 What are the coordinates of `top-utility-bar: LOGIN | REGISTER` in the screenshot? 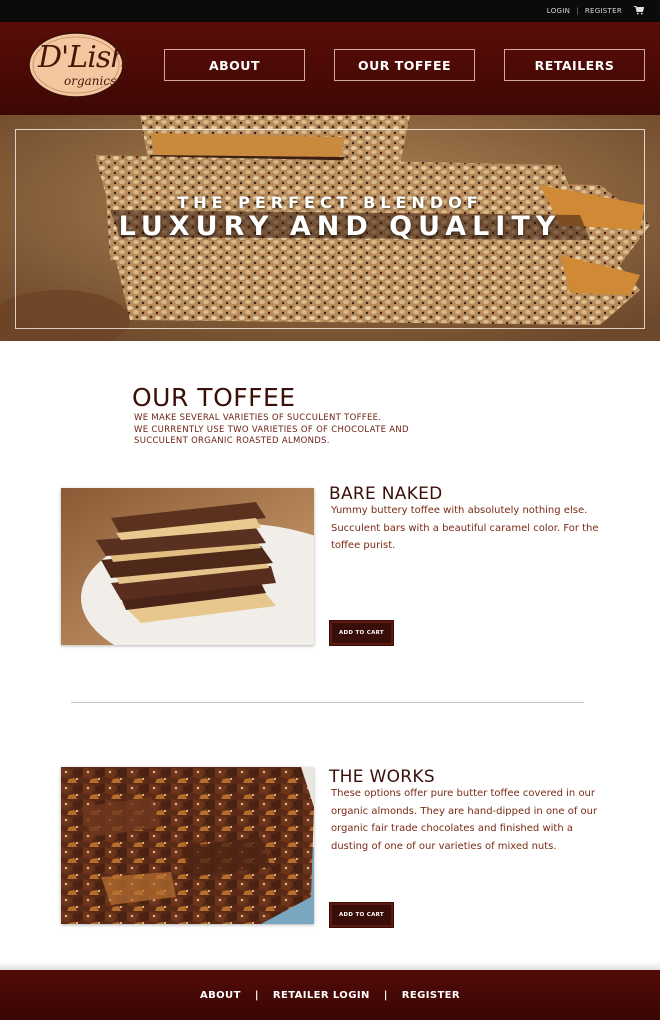 It's located at (330, 11).